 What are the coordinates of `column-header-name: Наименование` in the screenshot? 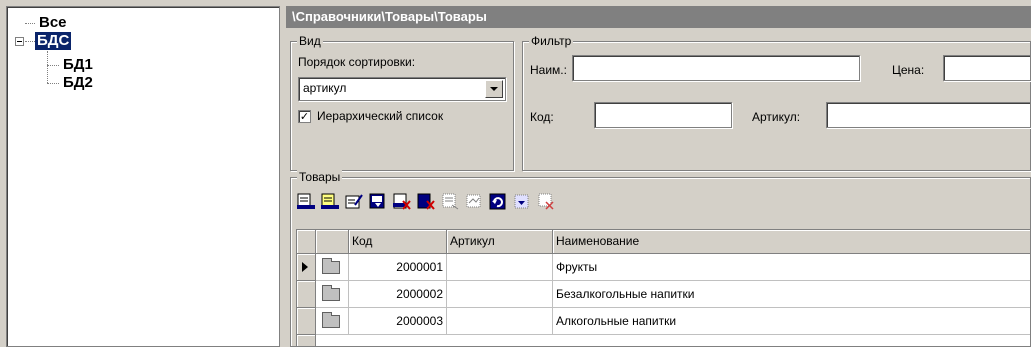 It's located at (791, 242).